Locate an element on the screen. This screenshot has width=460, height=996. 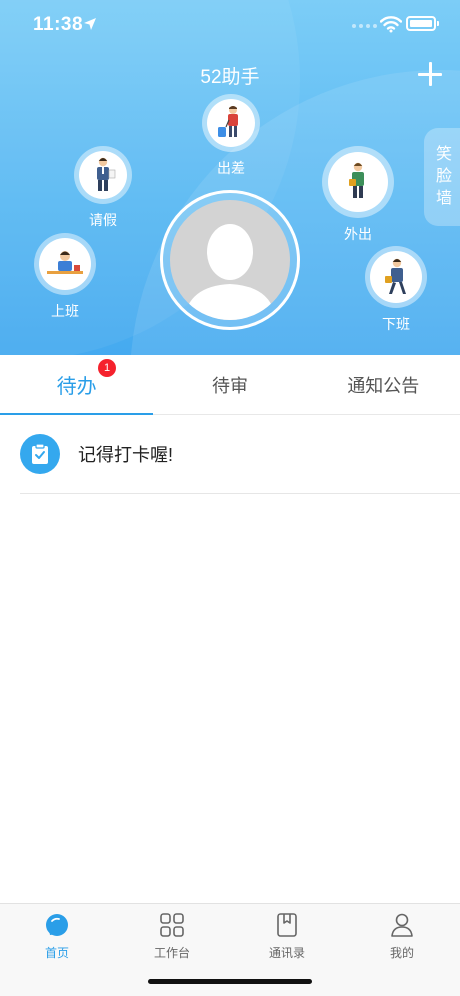
wifi-icon is located at coordinates (391, 24).